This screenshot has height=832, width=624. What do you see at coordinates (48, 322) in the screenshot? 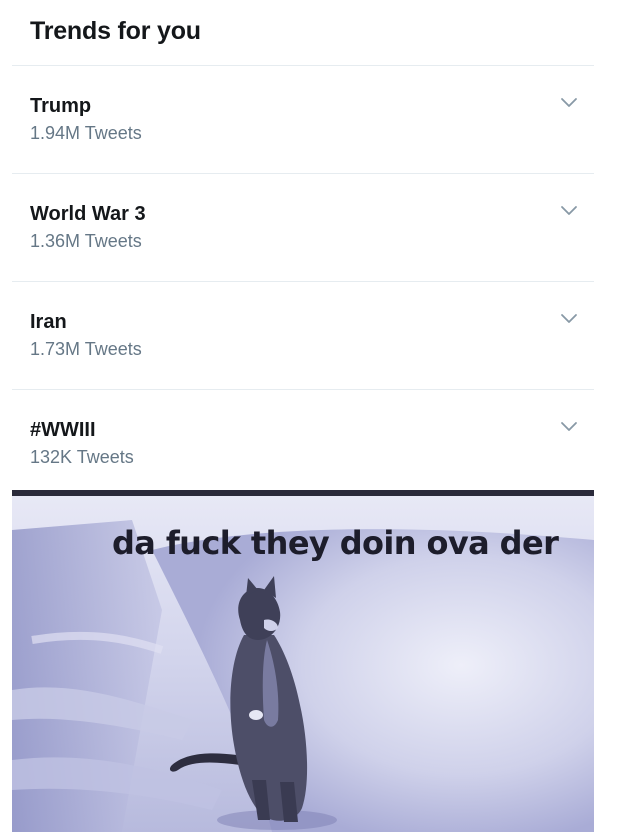
I see `trend-name: Iran` at bounding box center [48, 322].